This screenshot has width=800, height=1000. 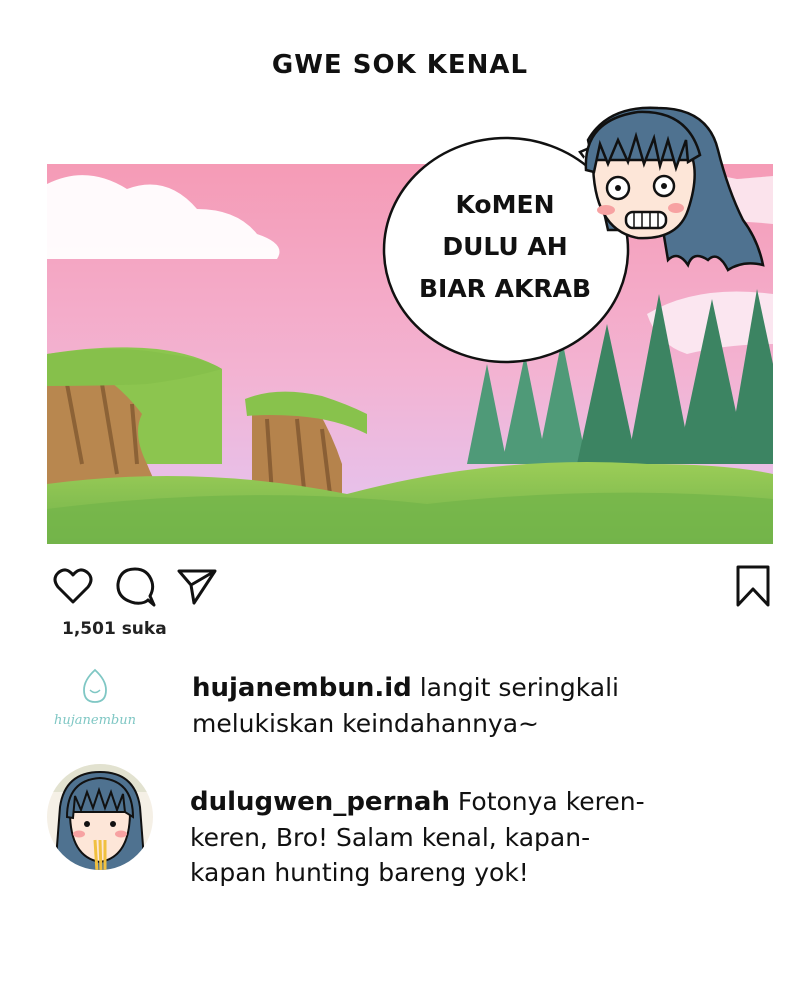 What do you see at coordinates (412, 587) in the screenshot?
I see `post-action-bar` at bounding box center [412, 587].